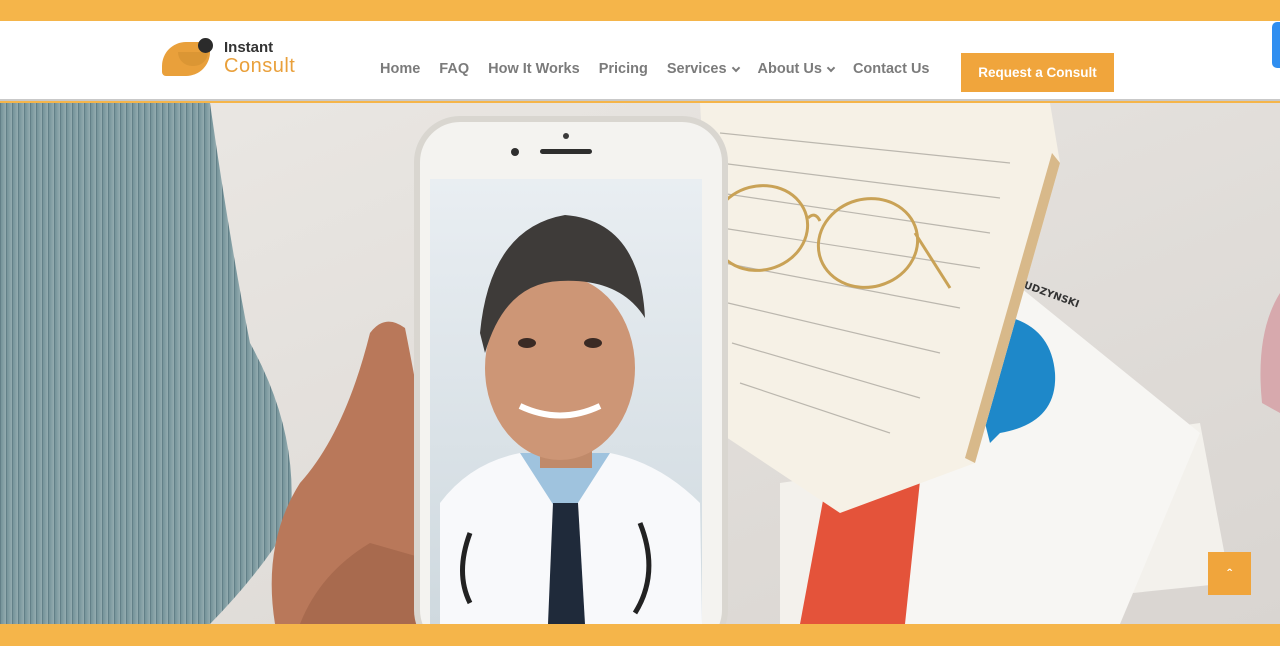 The width and height of the screenshot is (1280, 646). I want to click on nav-item-faq: FAQ, so click(454, 69).